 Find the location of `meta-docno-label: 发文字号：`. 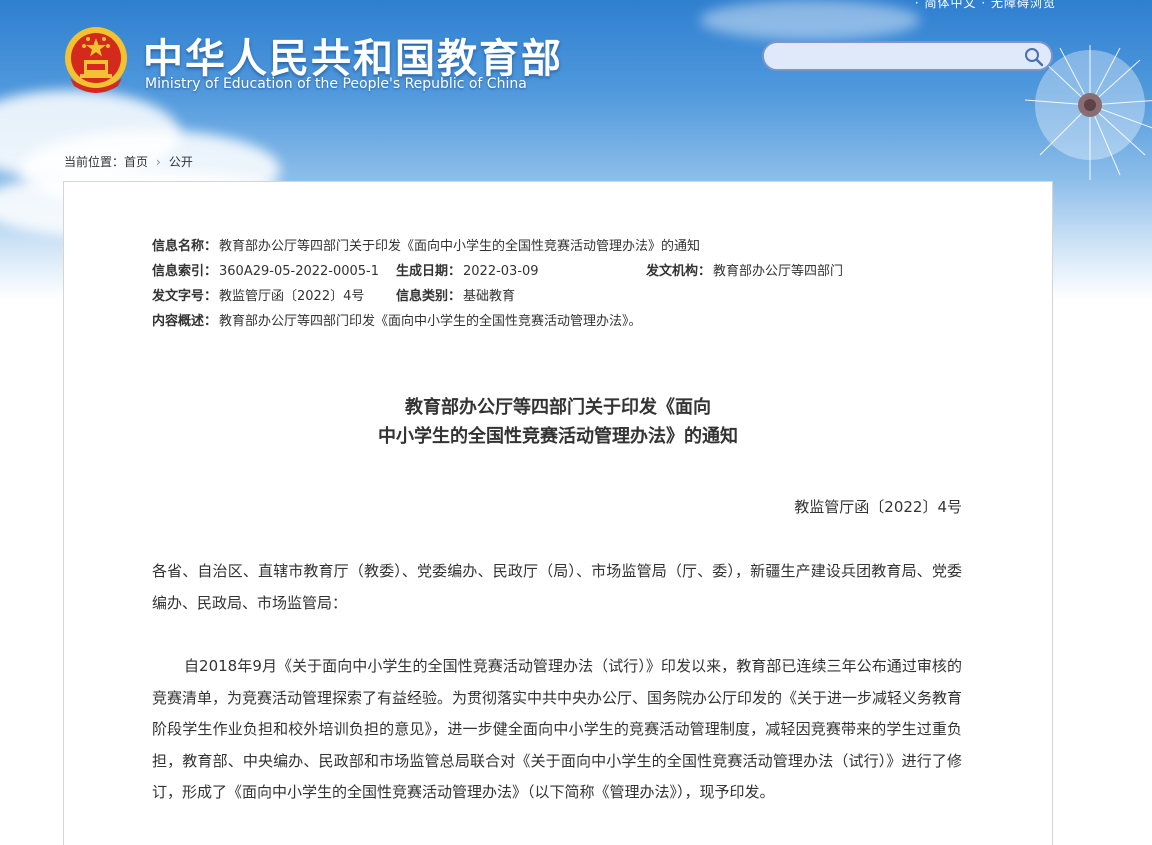

meta-docno-label: 发文字号： is located at coordinates (185, 296).